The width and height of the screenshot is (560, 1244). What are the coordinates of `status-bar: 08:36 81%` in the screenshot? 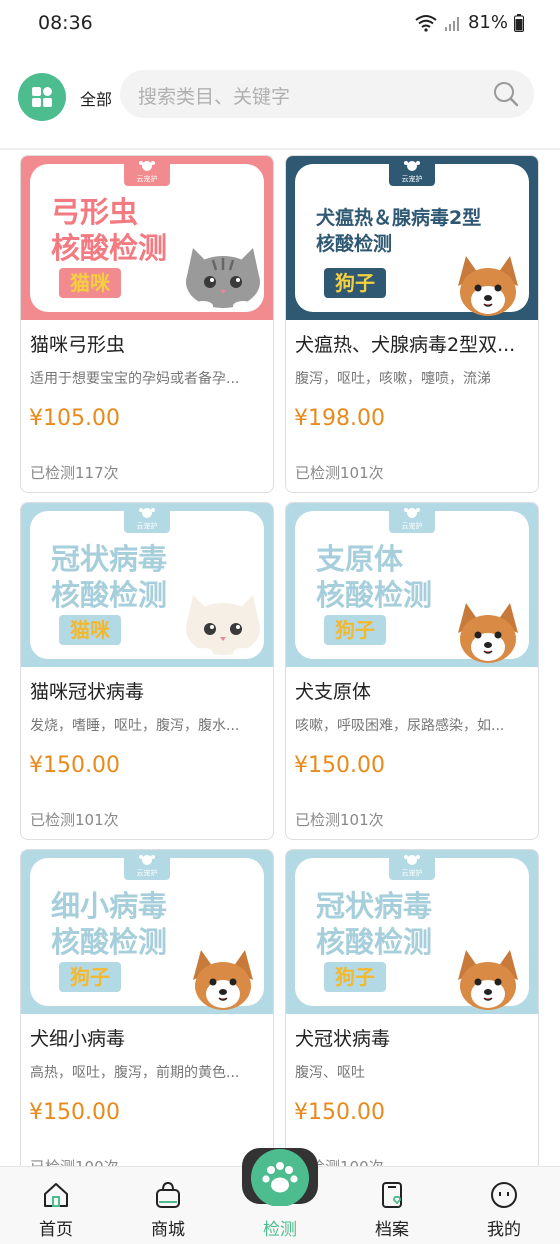 It's located at (280, 25).